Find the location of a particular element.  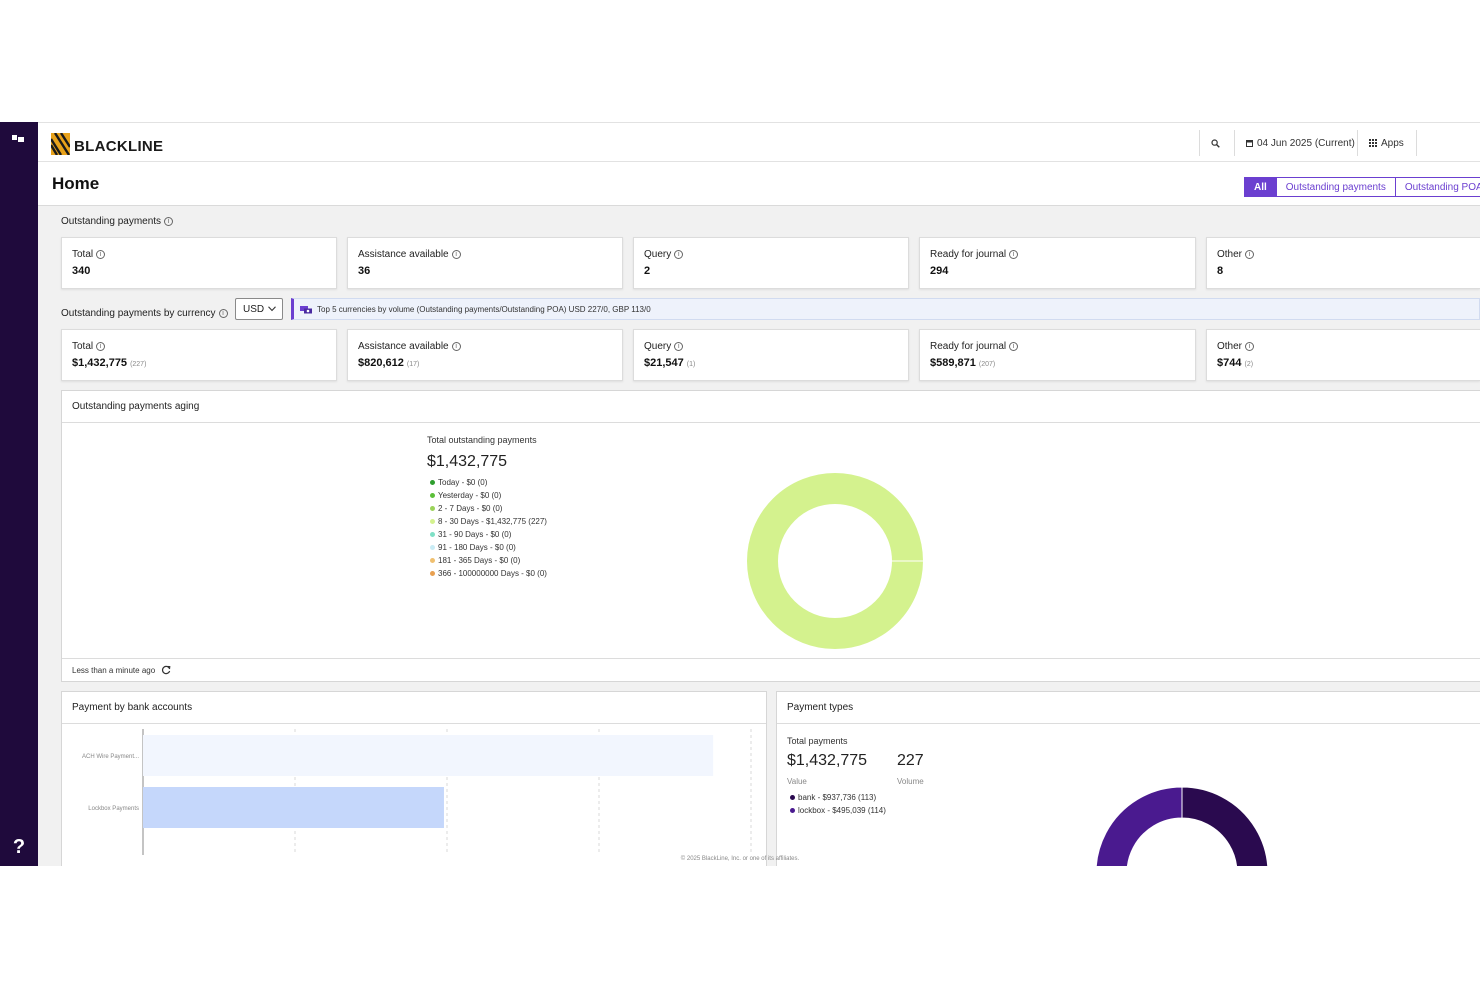

currency-card-total: Total i $1,432,775 (227) is located at coordinates (199, 355).